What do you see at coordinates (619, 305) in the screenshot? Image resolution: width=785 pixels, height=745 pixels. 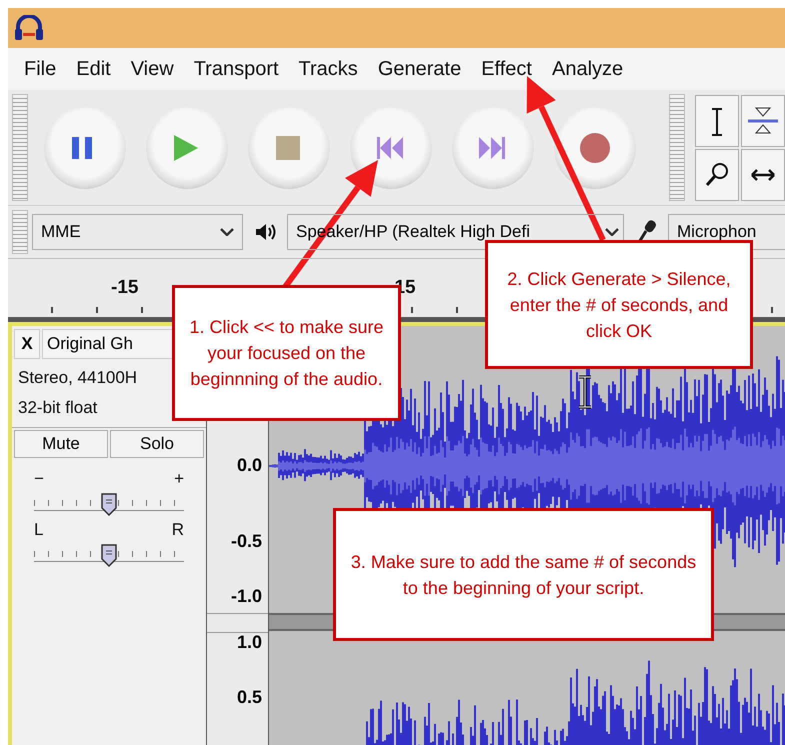 I see `annotation-text: 2. Click Generate > Silence, enter the # of seconds, and click OK` at bounding box center [619, 305].